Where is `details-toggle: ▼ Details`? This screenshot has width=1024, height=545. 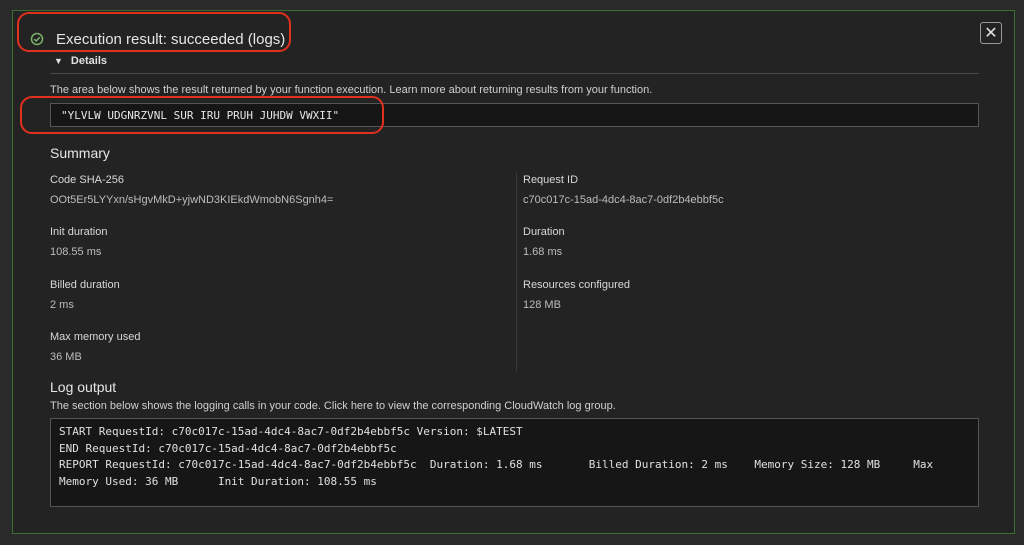 details-toggle: ▼ Details is located at coordinates (80, 61).